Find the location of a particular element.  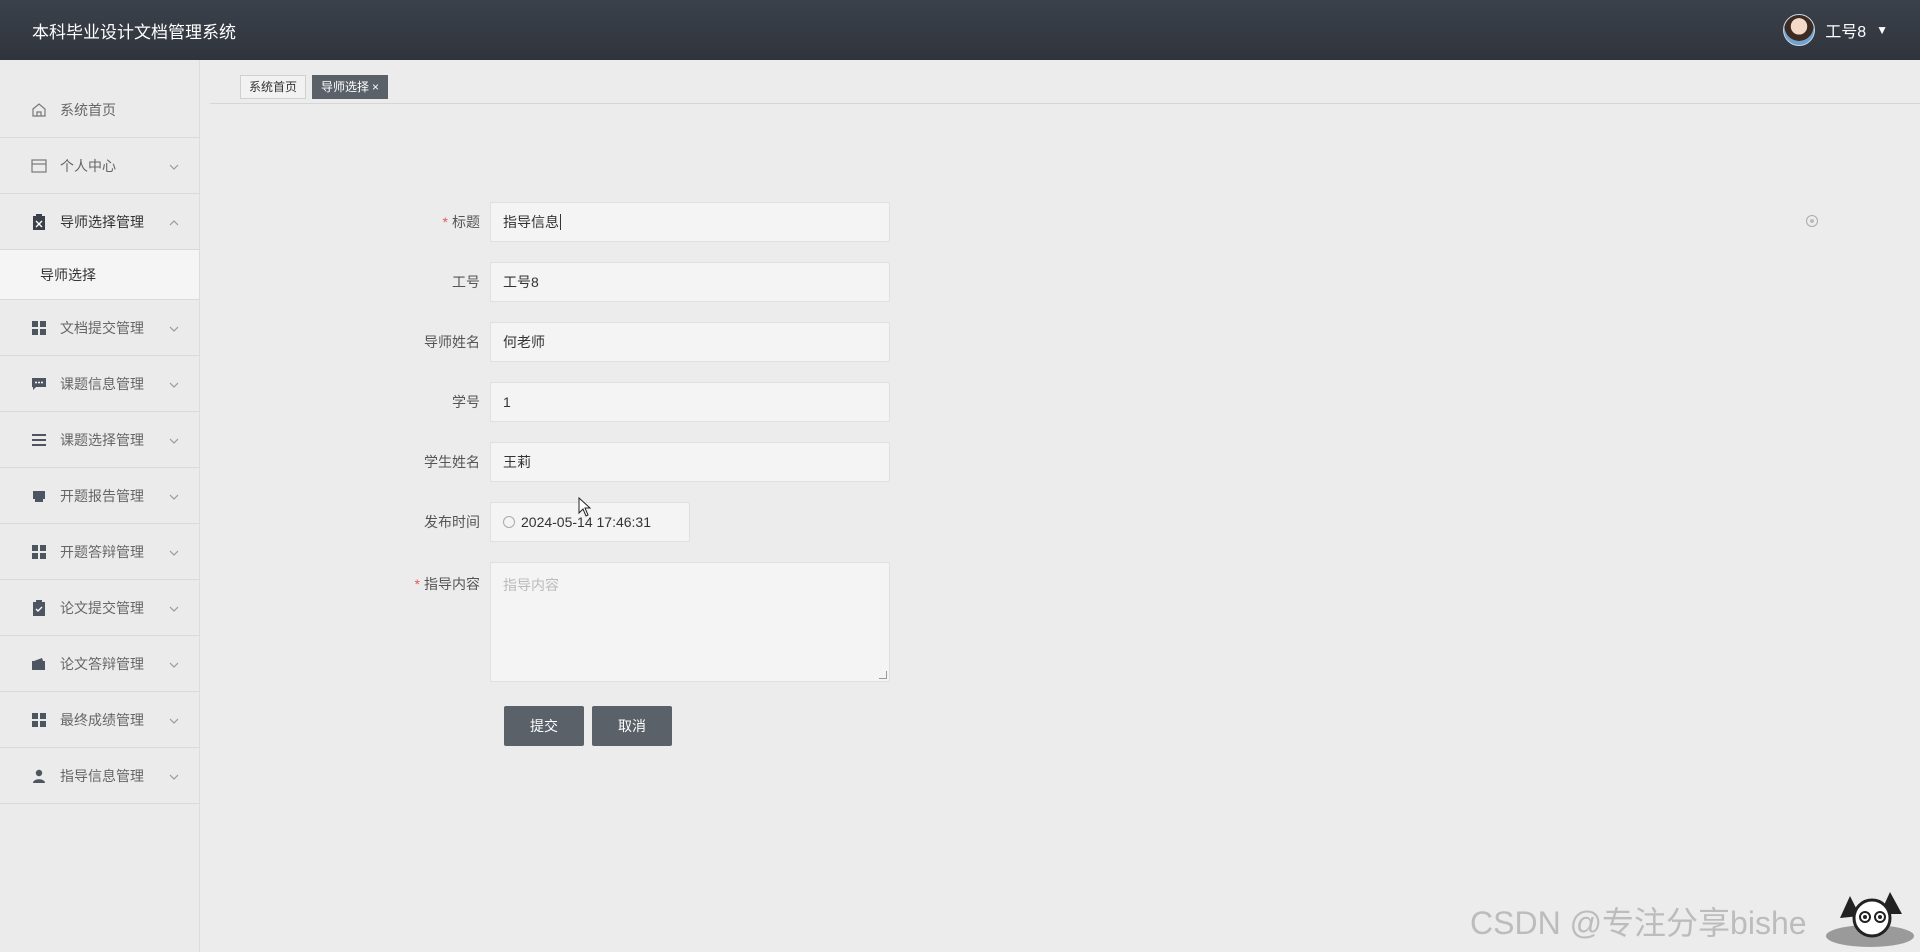

close-icon: × is located at coordinates (375, 87).